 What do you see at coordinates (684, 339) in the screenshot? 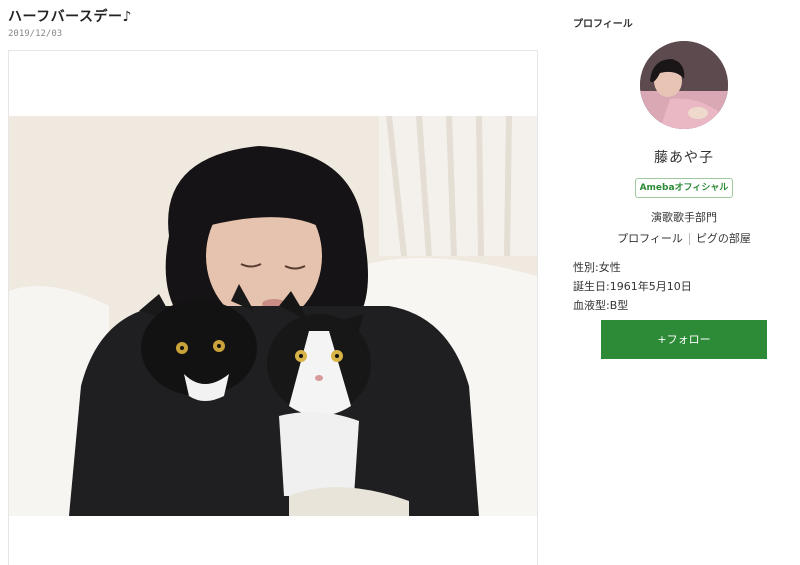
I see `follow-button: +フォロー` at bounding box center [684, 339].